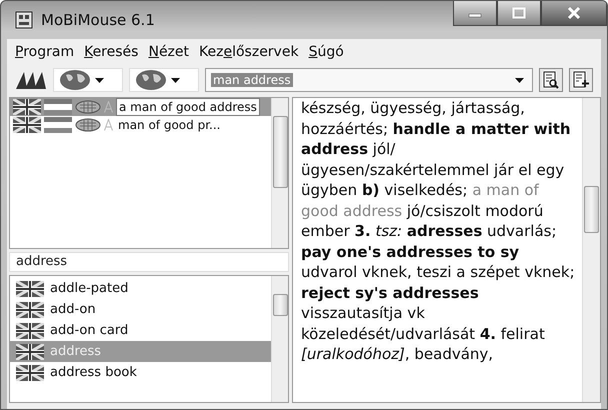  I want to click on maximize-icon, so click(519, 13).